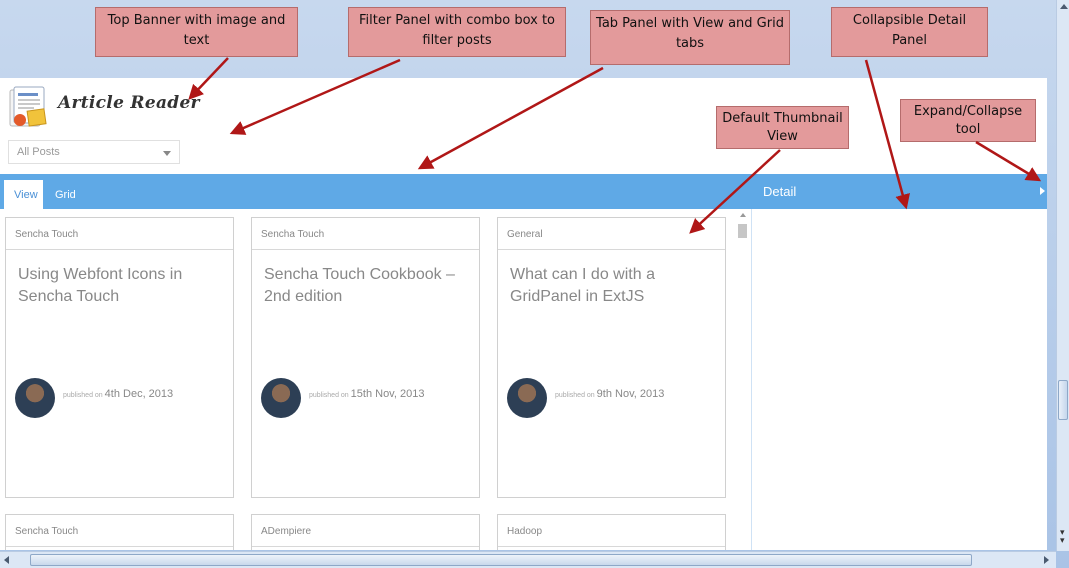 The width and height of the screenshot is (1069, 568). What do you see at coordinates (6, 560) in the screenshot?
I see `scroll-left-icon` at bounding box center [6, 560].